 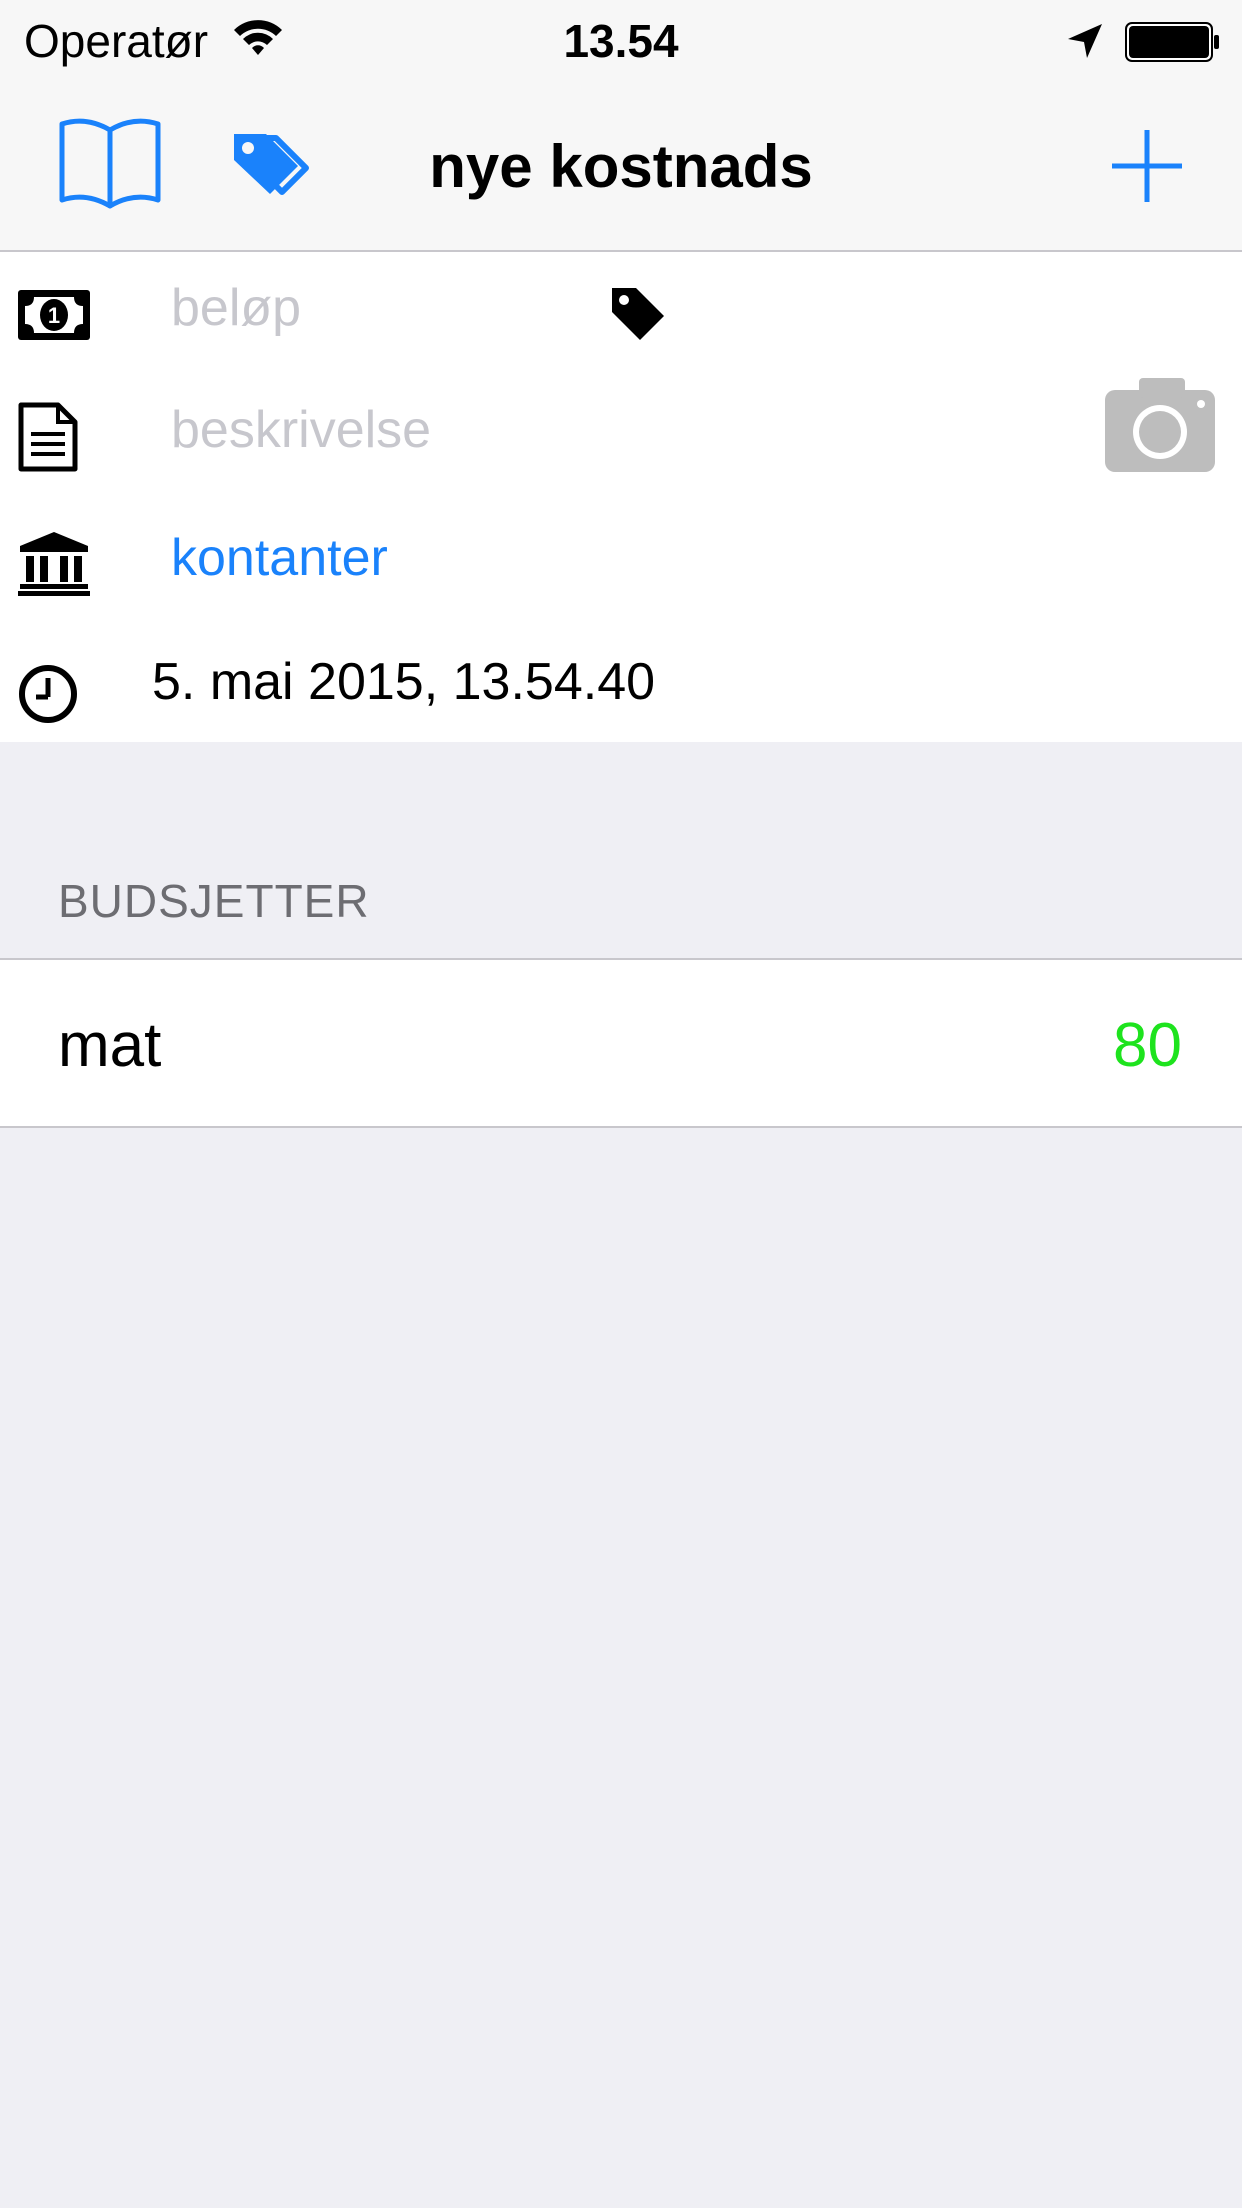 I want to click on date-field: 5. mai 2015, 13.54.40, so click(x=403, y=682).